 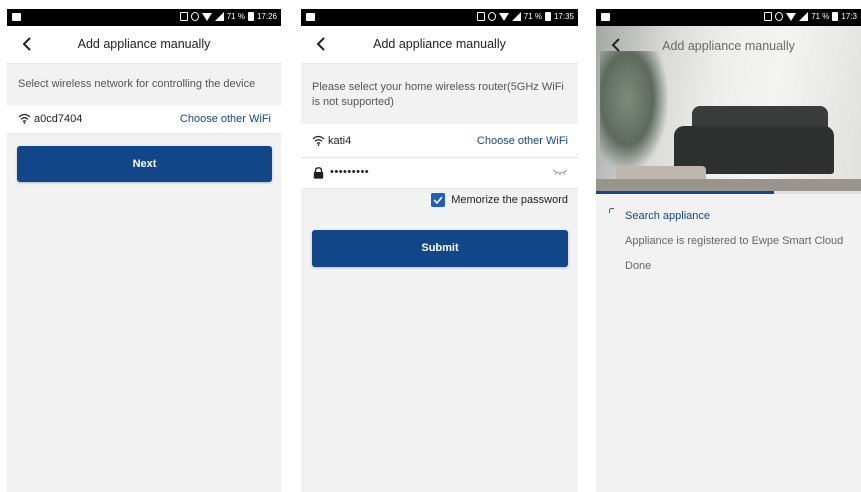 What do you see at coordinates (144, 164) in the screenshot?
I see `next-button: Next` at bounding box center [144, 164].